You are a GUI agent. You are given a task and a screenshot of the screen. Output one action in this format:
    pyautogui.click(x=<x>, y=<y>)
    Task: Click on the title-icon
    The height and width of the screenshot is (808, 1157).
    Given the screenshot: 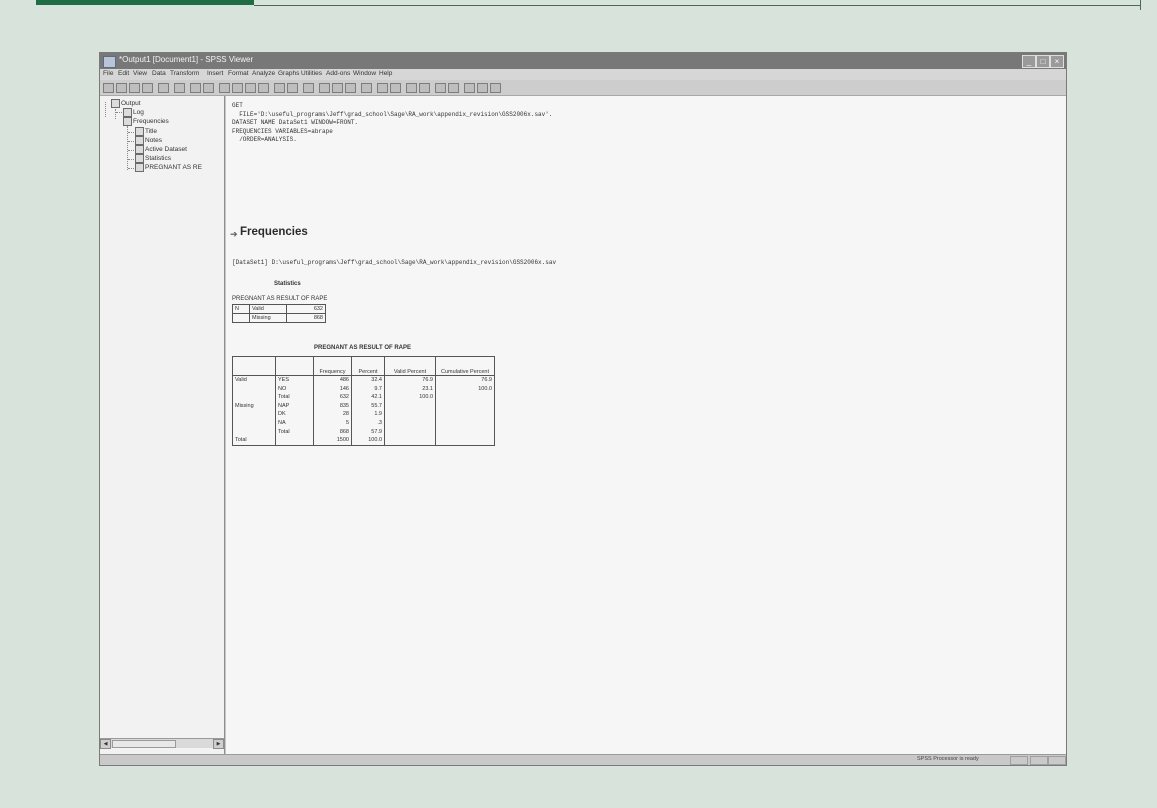 What is the action you would take?
    pyautogui.click(x=139, y=131)
    